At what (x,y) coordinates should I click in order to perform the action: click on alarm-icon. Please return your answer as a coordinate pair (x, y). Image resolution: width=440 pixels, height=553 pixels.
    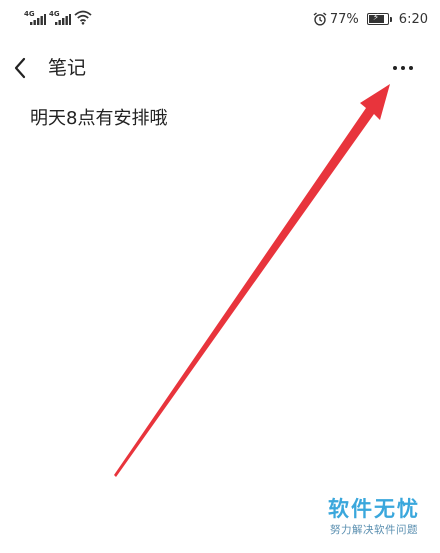
    Looking at the image, I should click on (320, 19).